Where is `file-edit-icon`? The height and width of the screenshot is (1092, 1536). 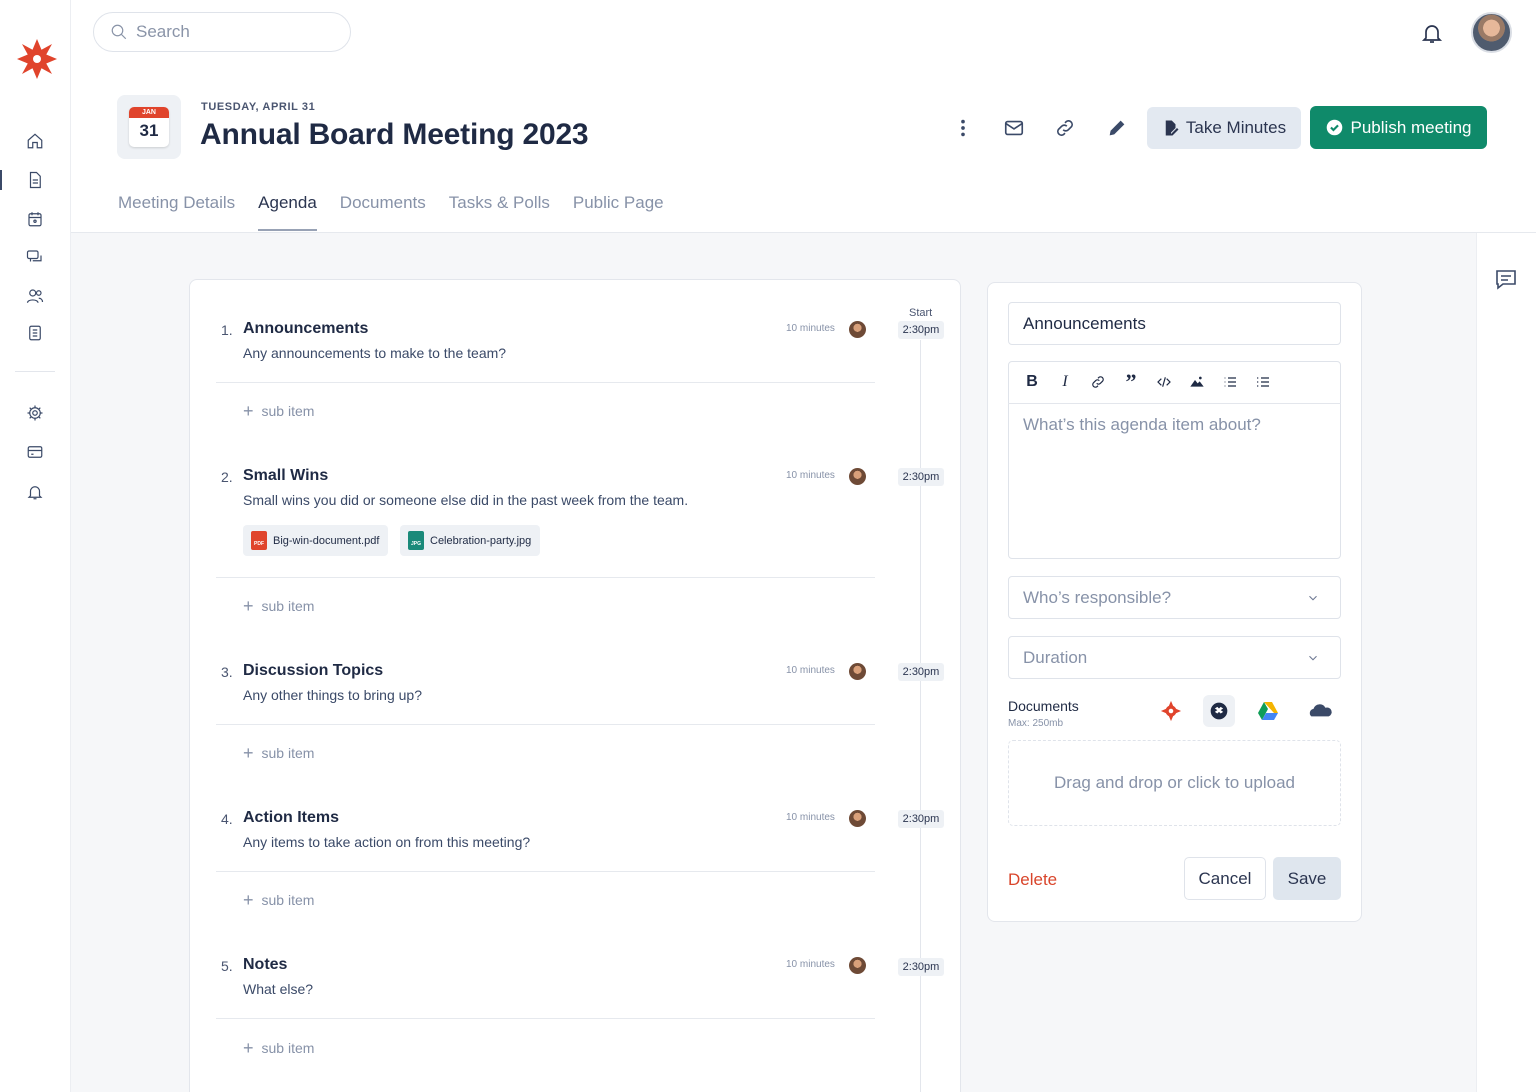 file-edit-icon is located at coordinates (1172, 128).